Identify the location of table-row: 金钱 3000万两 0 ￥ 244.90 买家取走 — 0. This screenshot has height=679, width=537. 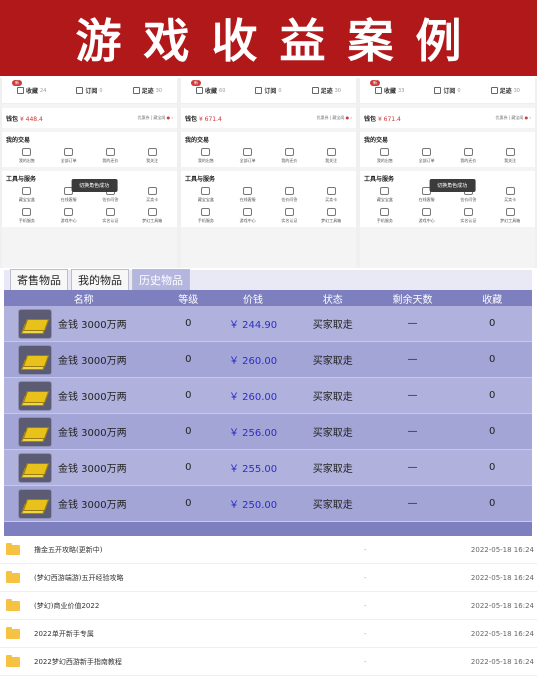
(268, 324).